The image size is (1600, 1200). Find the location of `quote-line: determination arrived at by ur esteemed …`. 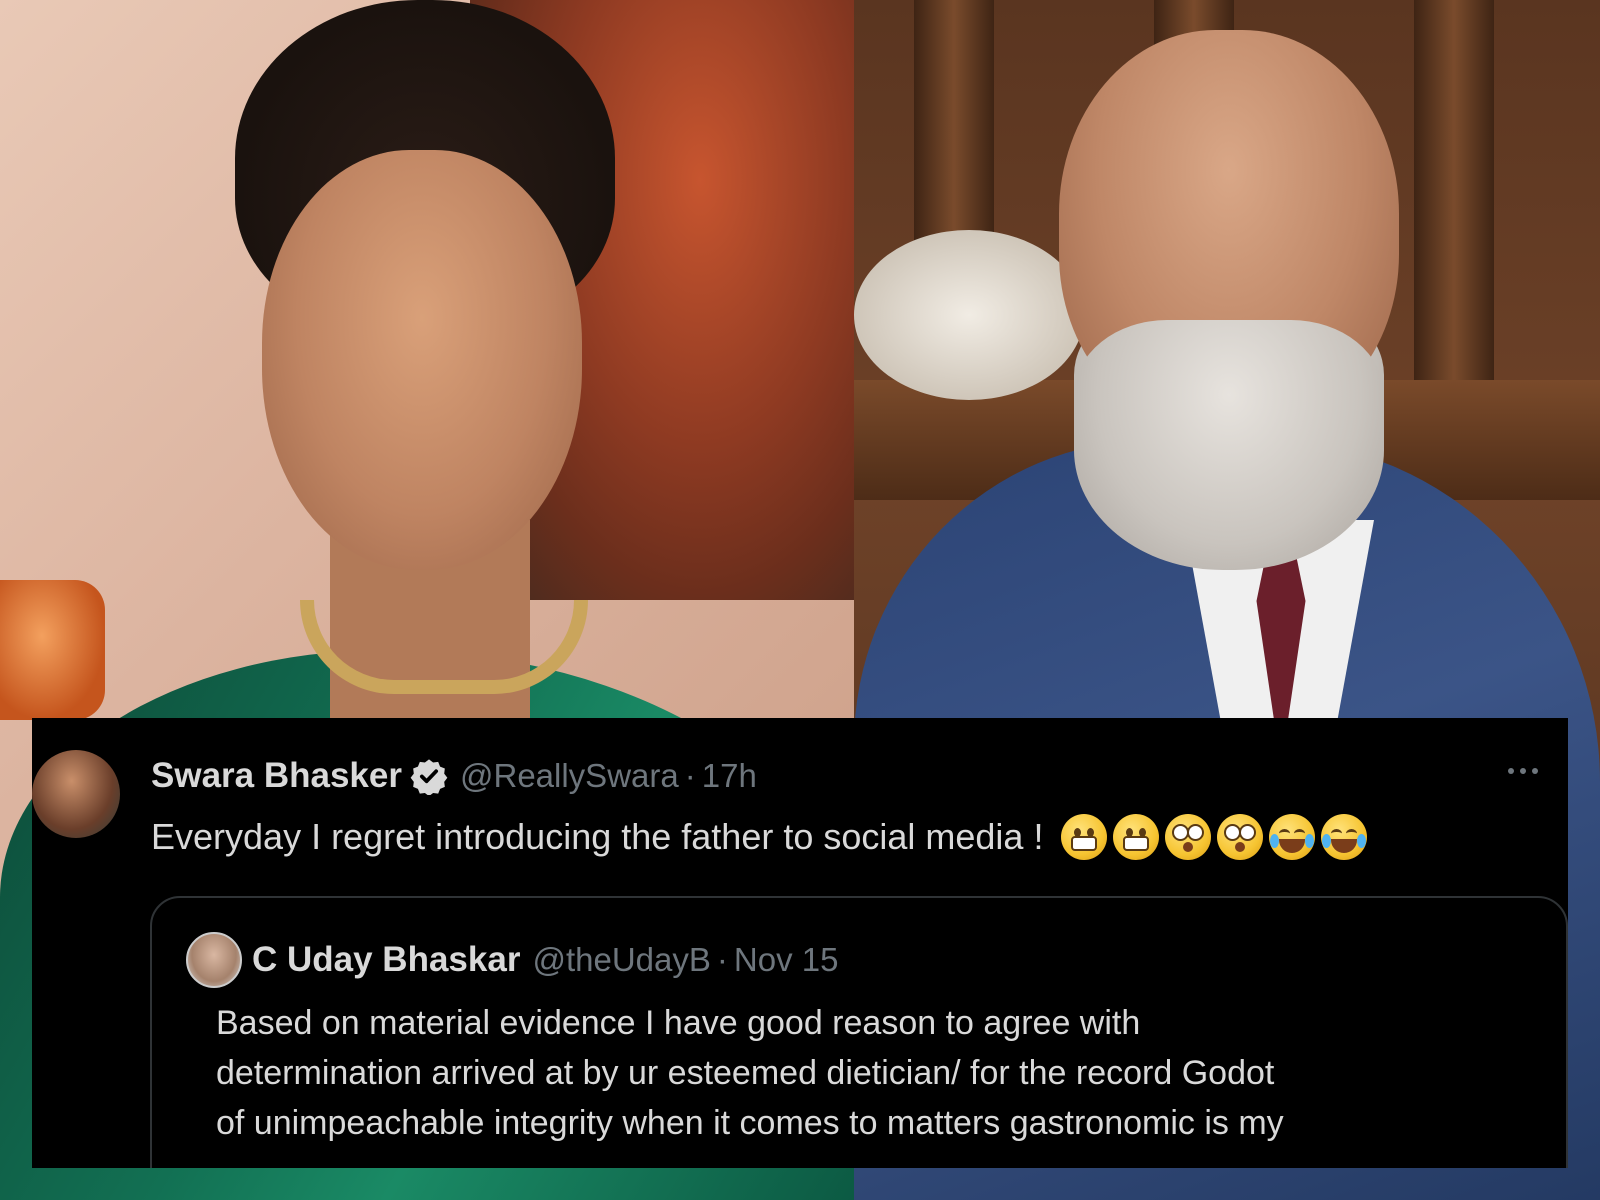

quote-line: determination arrived at by ur esteemed … is located at coordinates (745, 1073).